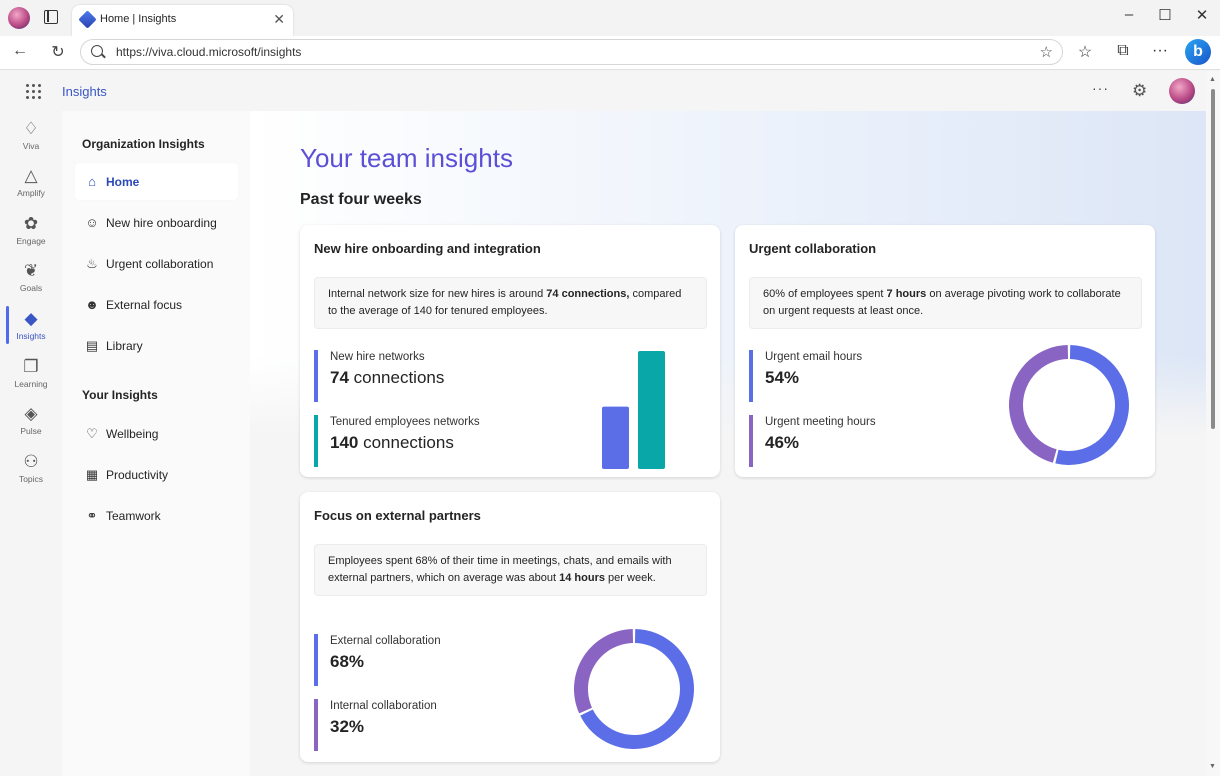  What do you see at coordinates (92, 181) in the screenshot?
I see `home-icon: ⌂` at bounding box center [92, 181].